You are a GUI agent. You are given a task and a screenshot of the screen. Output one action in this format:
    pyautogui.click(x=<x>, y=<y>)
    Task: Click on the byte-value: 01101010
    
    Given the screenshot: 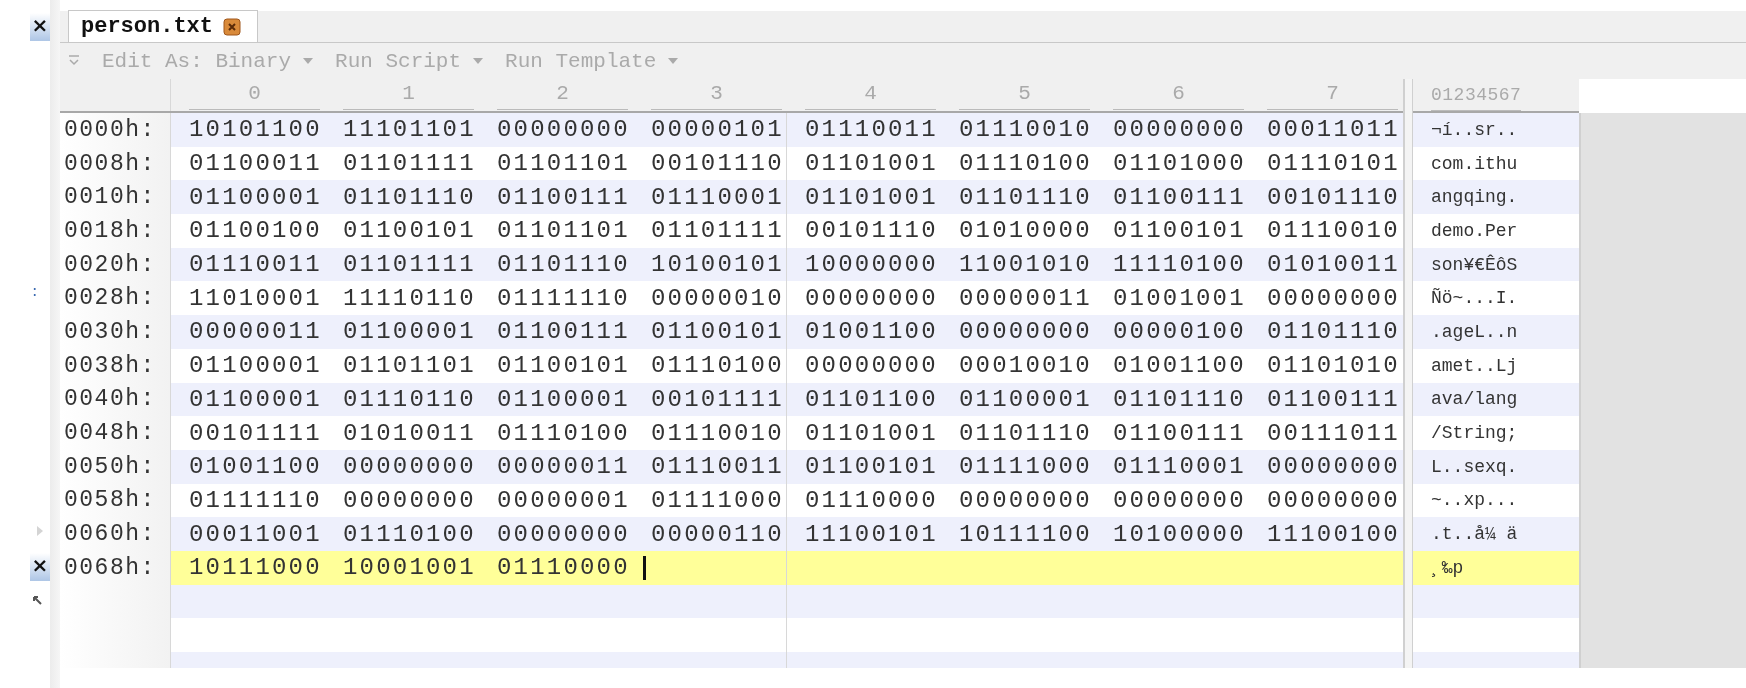 What is the action you would take?
    pyautogui.click(x=1333, y=366)
    